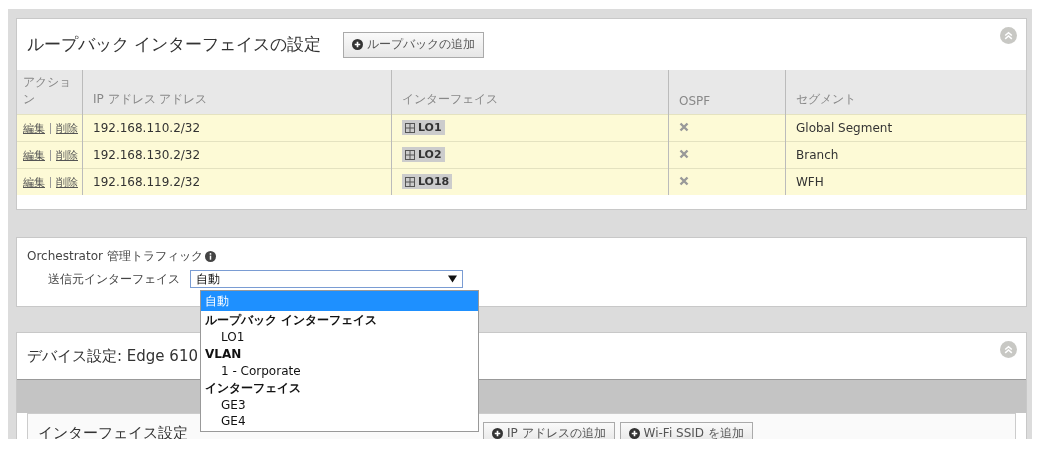 This screenshot has height=451, width=1058. Describe the element at coordinates (326, 279) in the screenshot. I see `source-interface-select: 自動` at that location.